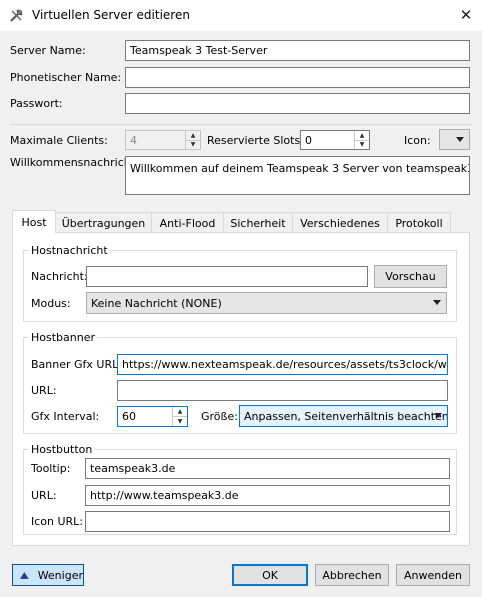 The height and width of the screenshot is (597, 482). I want to click on max-clients-value: 4, so click(133, 140).